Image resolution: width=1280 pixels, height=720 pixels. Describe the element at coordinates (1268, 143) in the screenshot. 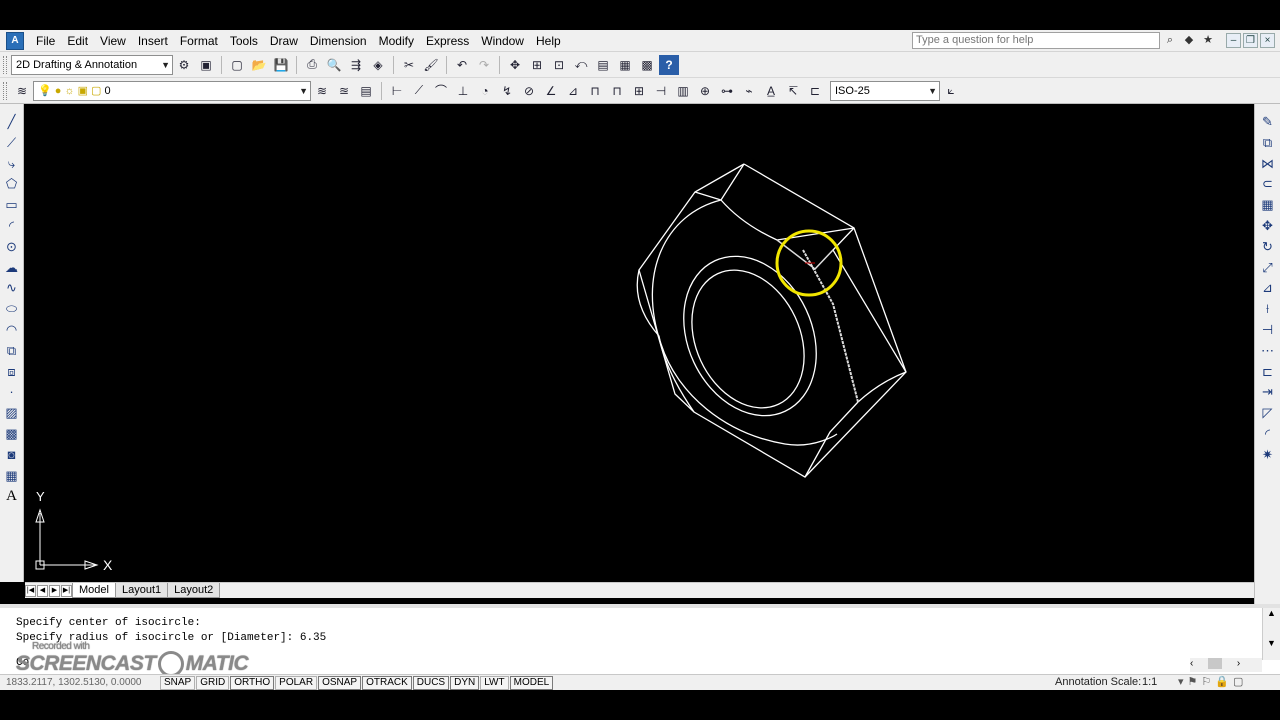

I see `copy-icon: ⧉` at that location.